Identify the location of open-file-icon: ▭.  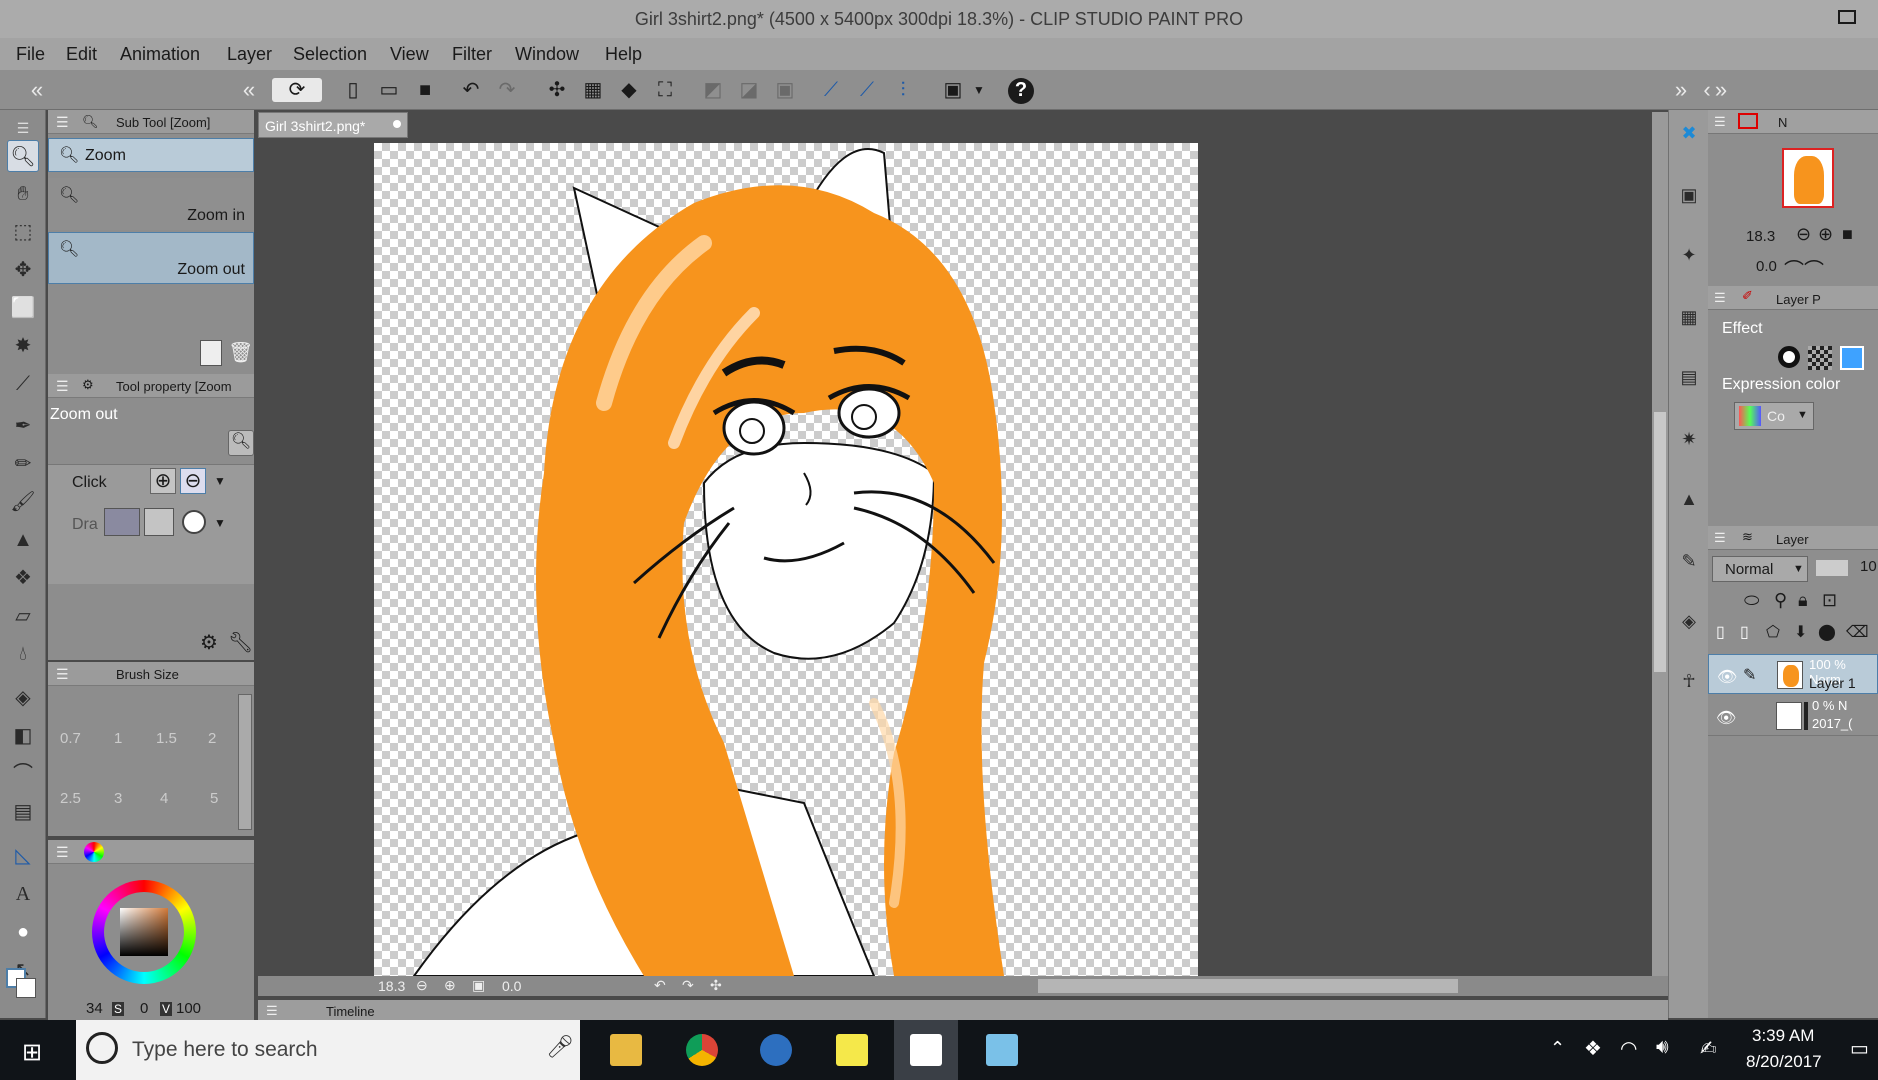
(389, 90).